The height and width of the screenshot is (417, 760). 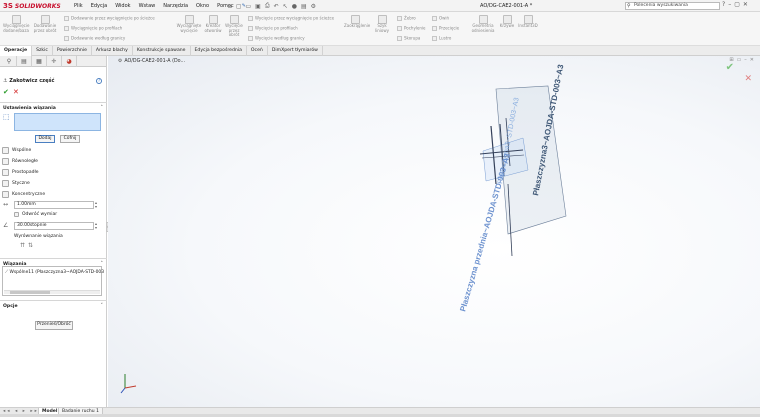 I want to click on menu-window: Okno, so click(x=202, y=6).